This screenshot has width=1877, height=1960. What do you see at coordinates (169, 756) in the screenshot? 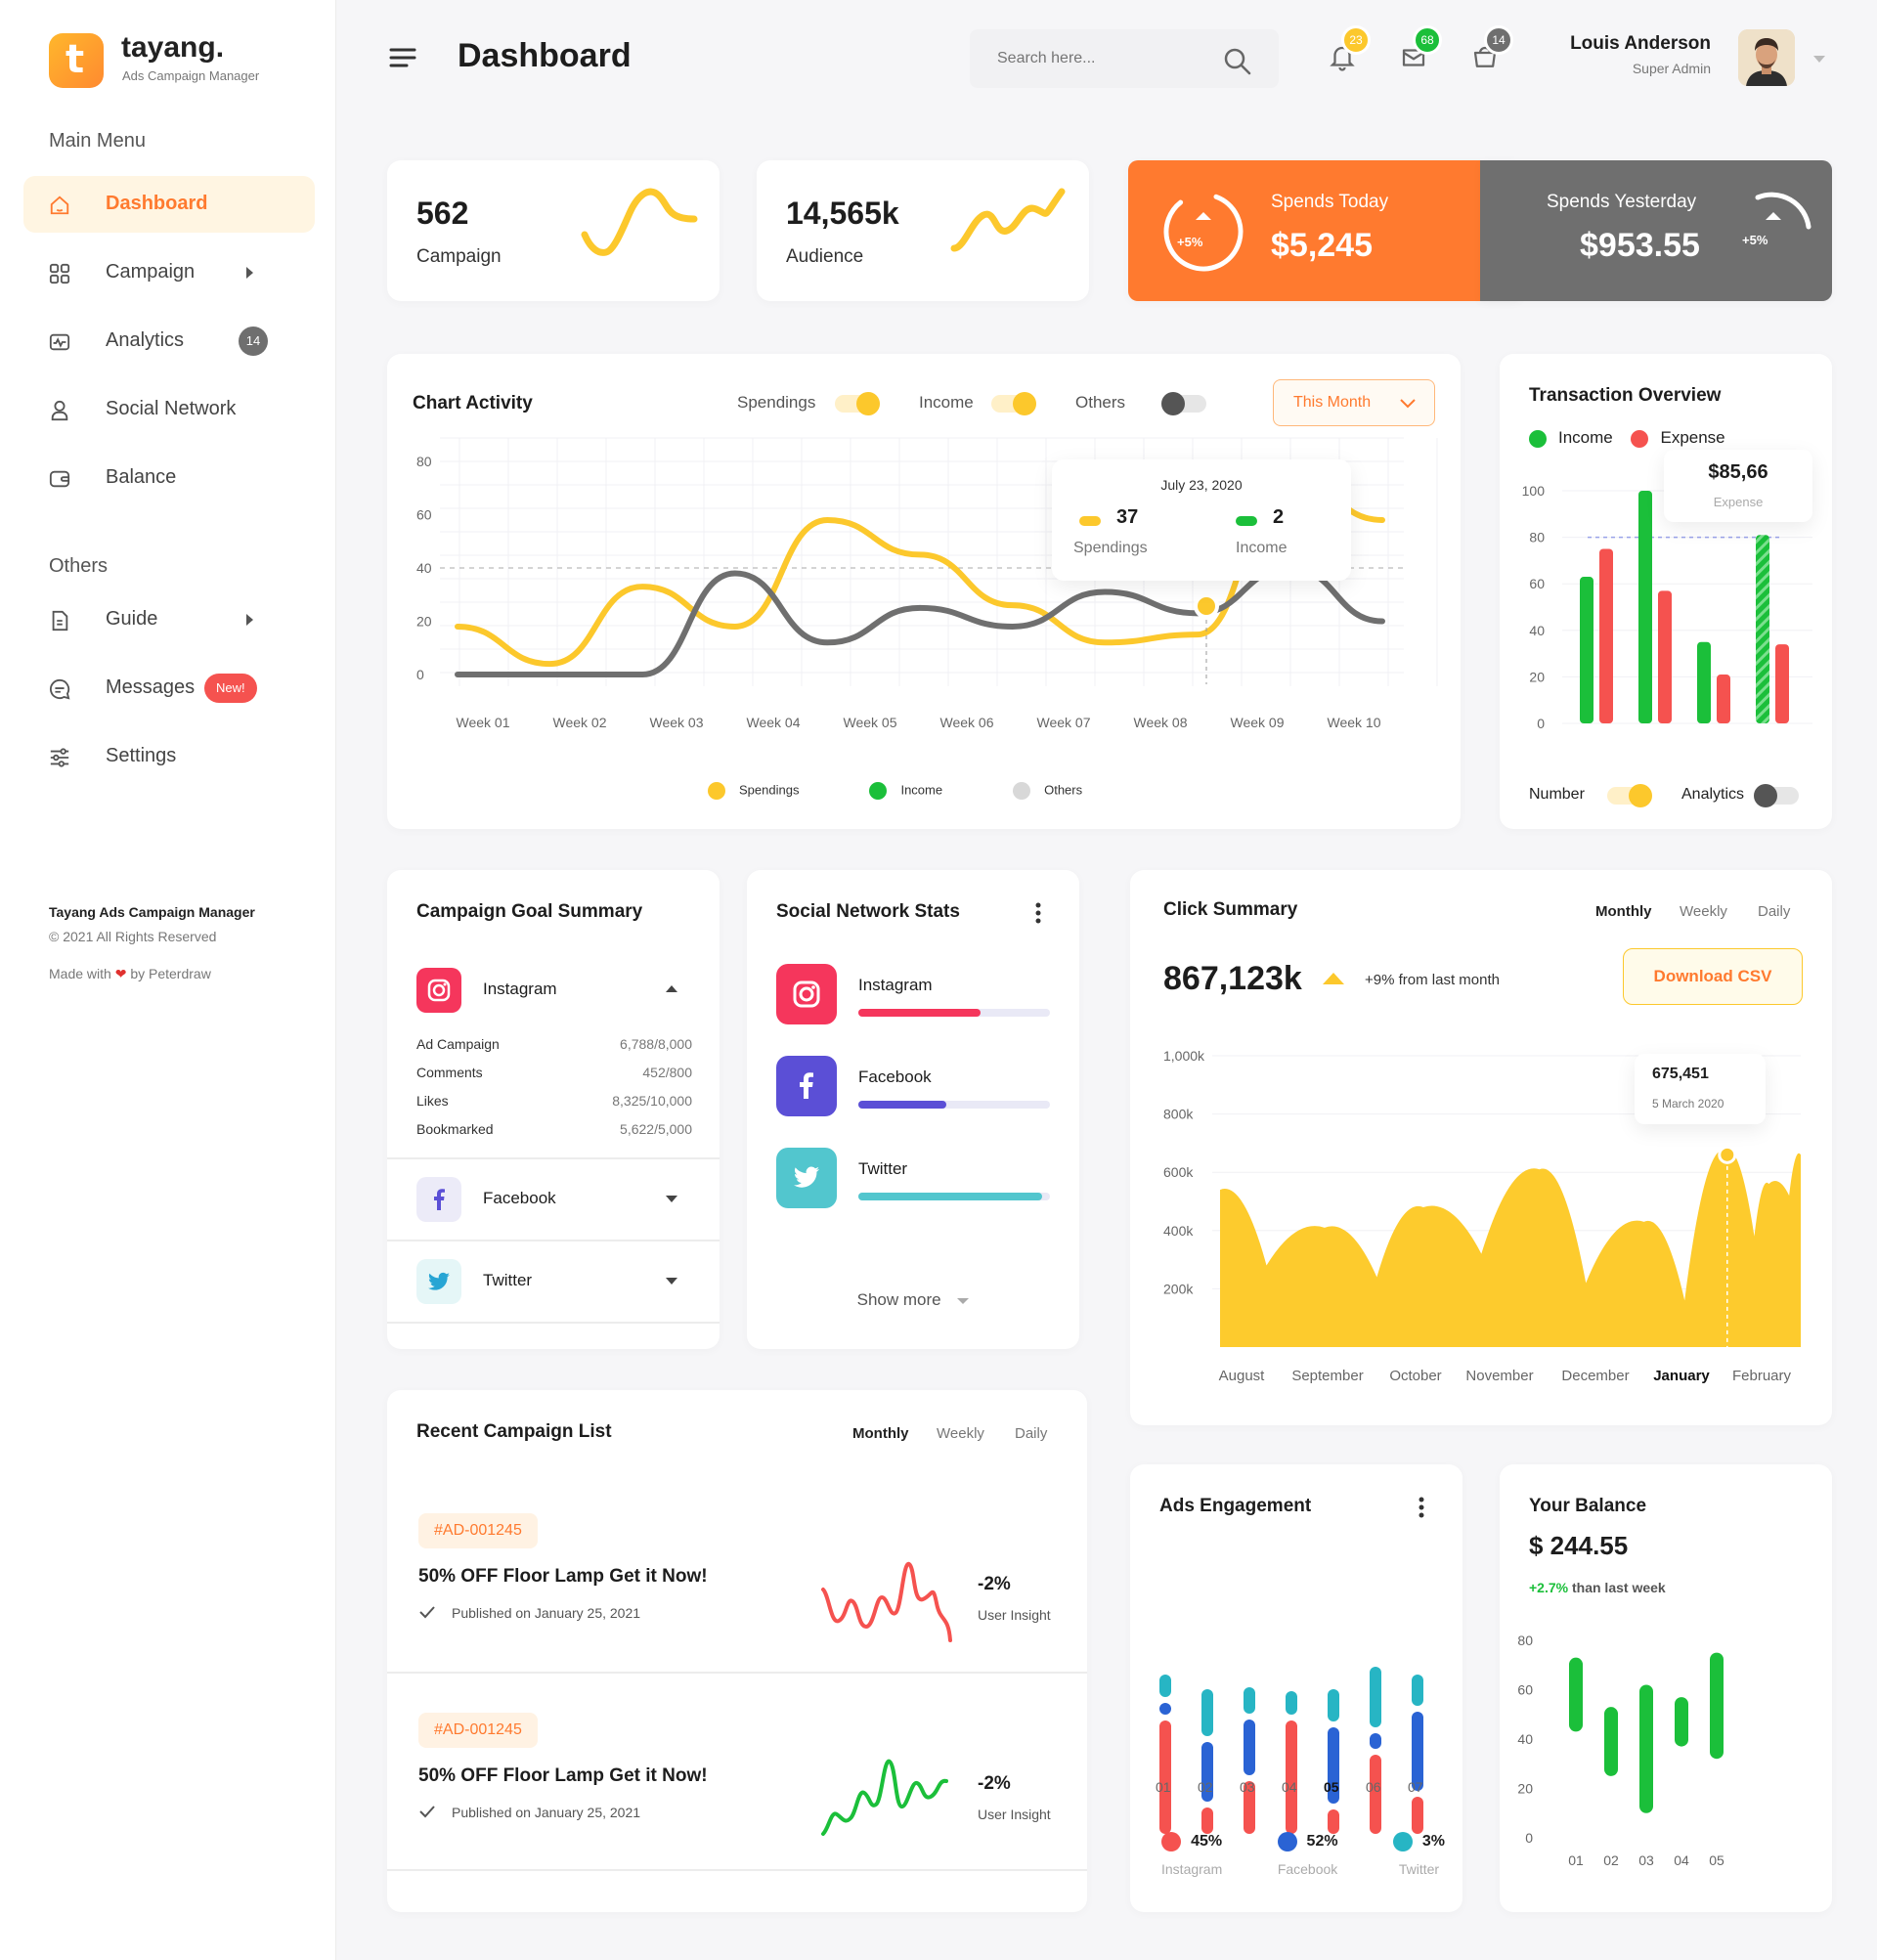
I see `sidebar-item-settings: Settings` at bounding box center [169, 756].